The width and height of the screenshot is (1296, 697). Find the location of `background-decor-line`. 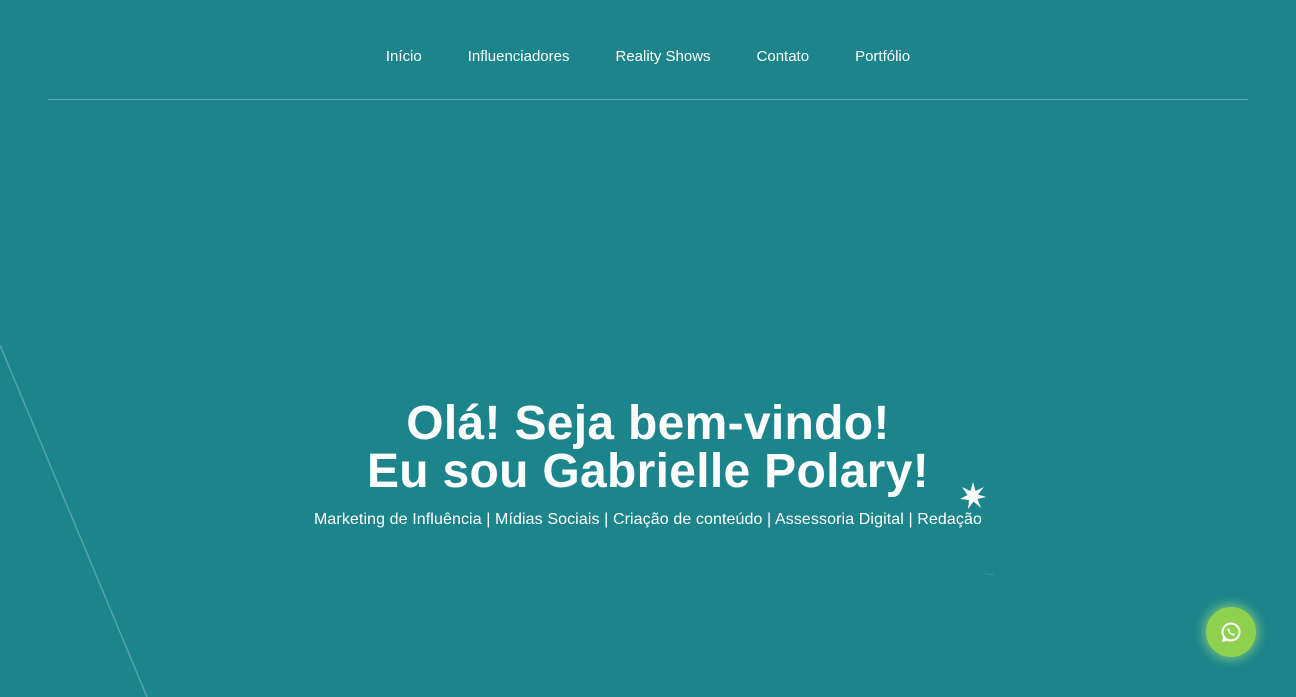

background-decor-line is located at coordinates (74, 520).